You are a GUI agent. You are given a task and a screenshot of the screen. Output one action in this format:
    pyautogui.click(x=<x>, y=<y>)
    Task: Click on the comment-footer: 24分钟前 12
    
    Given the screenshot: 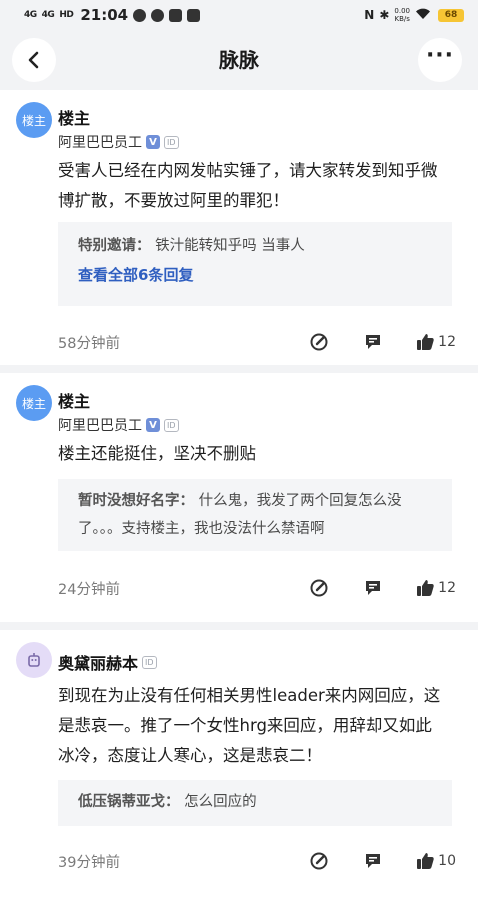 What is the action you would take?
    pyautogui.click(x=257, y=588)
    